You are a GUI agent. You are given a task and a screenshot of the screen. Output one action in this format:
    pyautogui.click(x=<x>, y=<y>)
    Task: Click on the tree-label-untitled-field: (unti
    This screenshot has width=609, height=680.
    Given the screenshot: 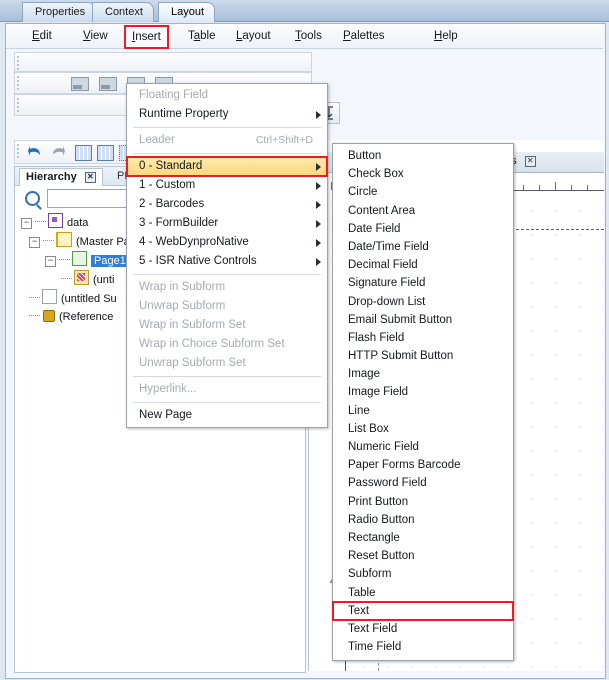 What is the action you would take?
    pyautogui.click(x=104, y=280)
    